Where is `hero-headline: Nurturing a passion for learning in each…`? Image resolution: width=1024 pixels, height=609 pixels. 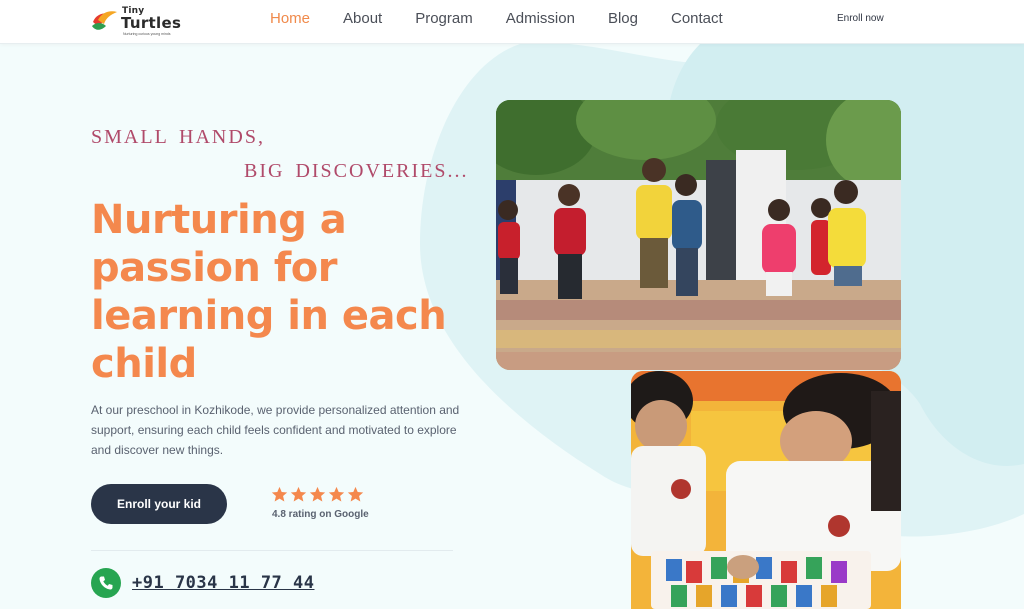
hero-headline: Nurturing a passion for learning in each… is located at coordinates (269, 292).